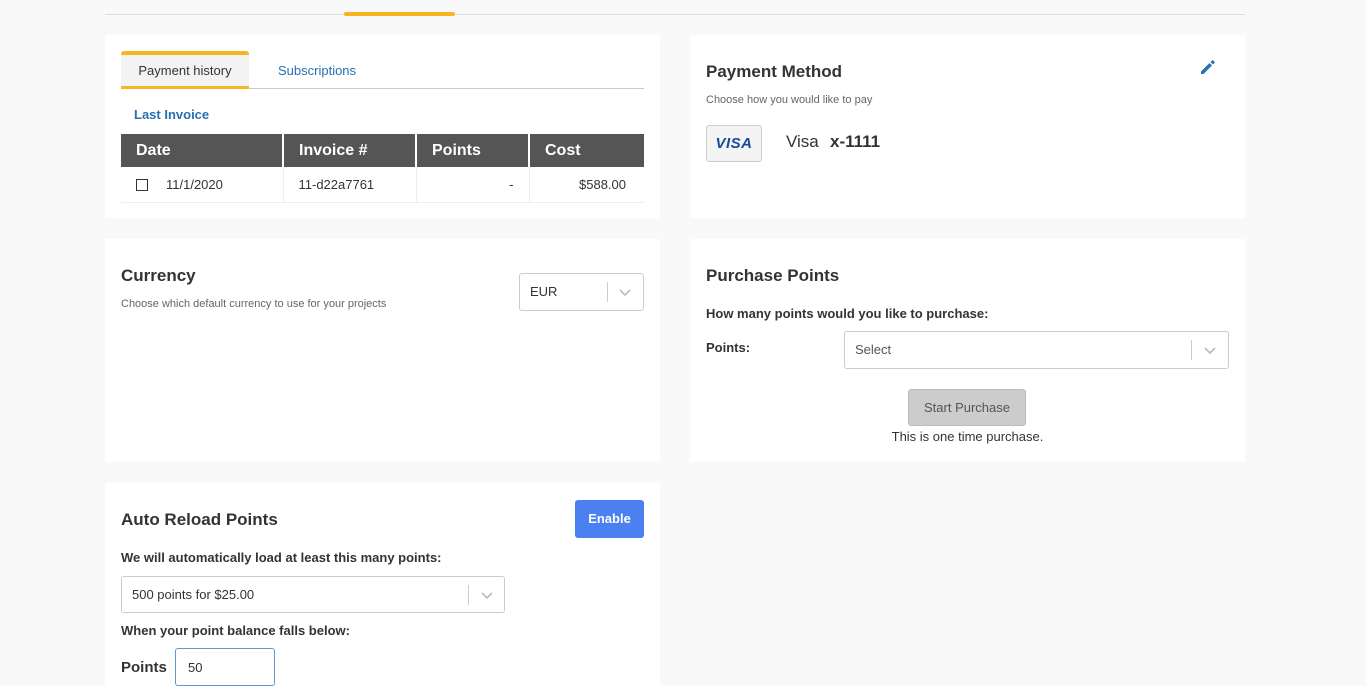 This screenshot has width=1366, height=686. What do you see at coordinates (202, 150) in the screenshot?
I see `column-header-date: Date` at bounding box center [202, 150].